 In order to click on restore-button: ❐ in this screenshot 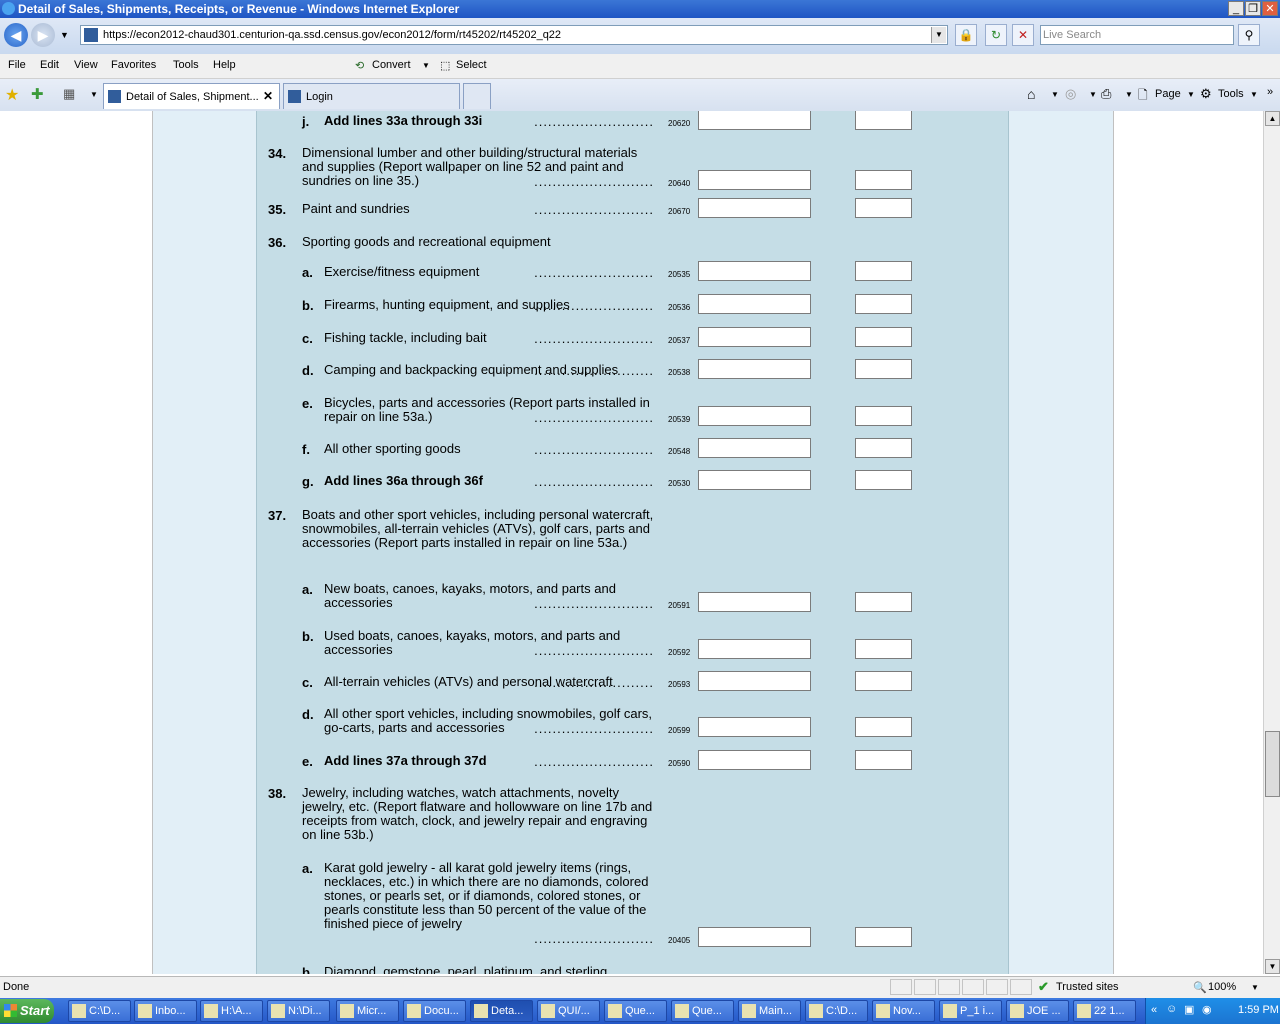, I will do `click(1253, 8)`.